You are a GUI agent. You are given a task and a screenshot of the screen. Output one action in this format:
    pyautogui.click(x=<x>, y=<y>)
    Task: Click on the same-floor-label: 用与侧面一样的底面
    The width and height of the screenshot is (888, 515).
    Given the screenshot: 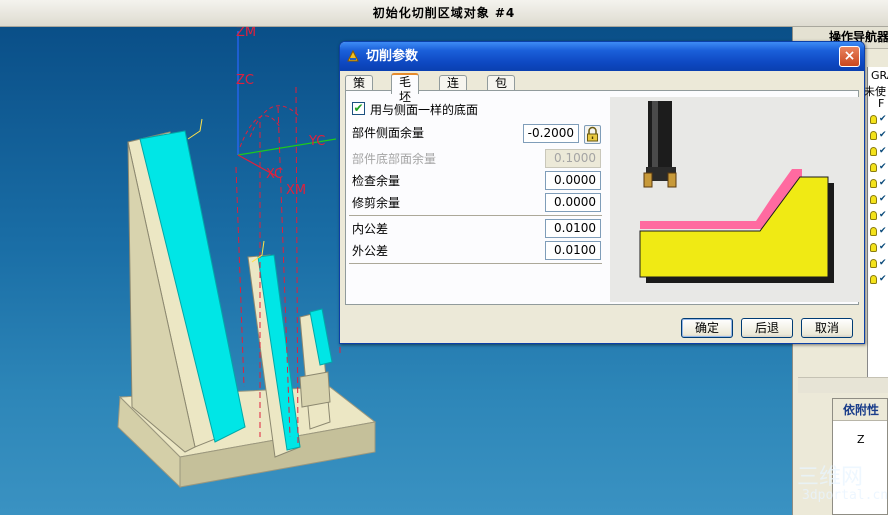 What is the action you would take?
    pyautogui.click(x=424, y=110)
    